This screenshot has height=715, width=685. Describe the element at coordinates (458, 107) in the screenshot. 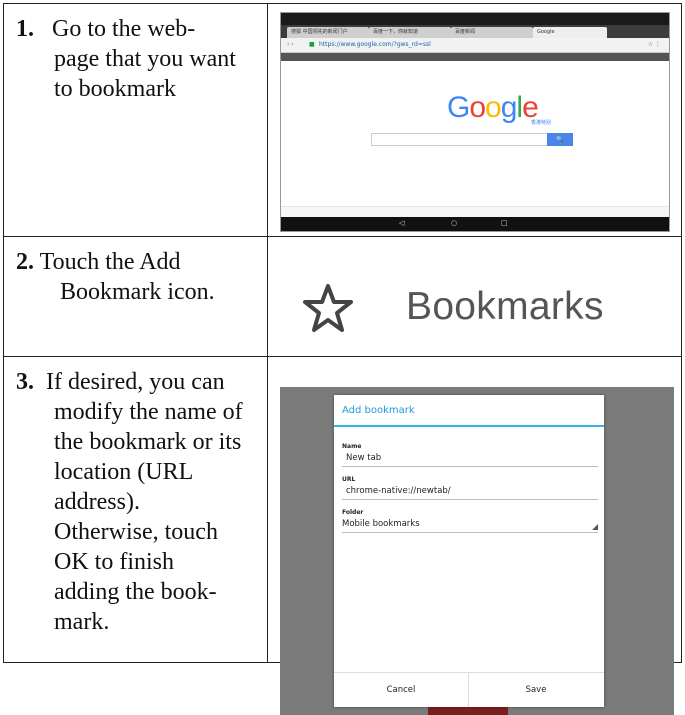

I see `logo-letter: G` at that location.